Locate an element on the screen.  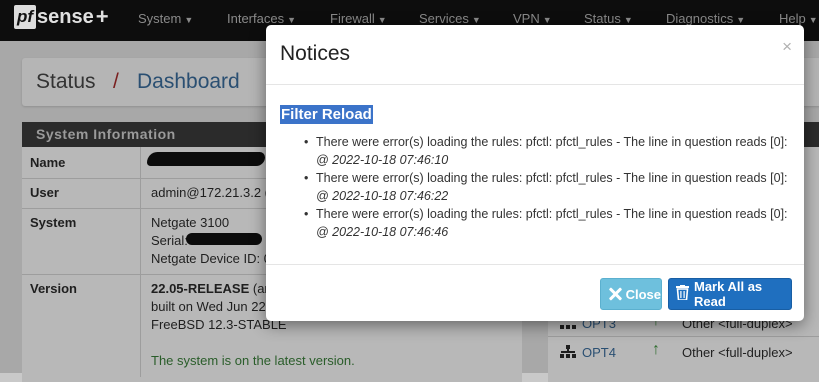
user-value: admin@172.21.3.2 (L is located at coordinates (214, 192).